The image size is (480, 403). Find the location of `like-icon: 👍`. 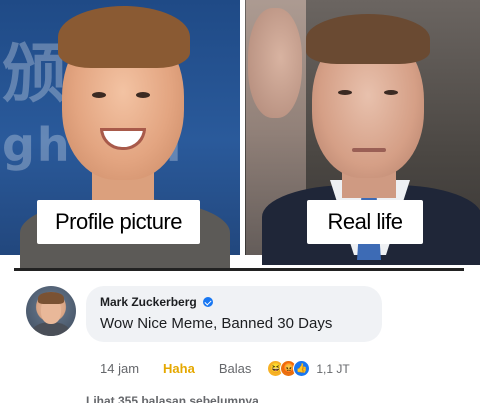

like-icon: 👍 is located at coordinates (302, 368).